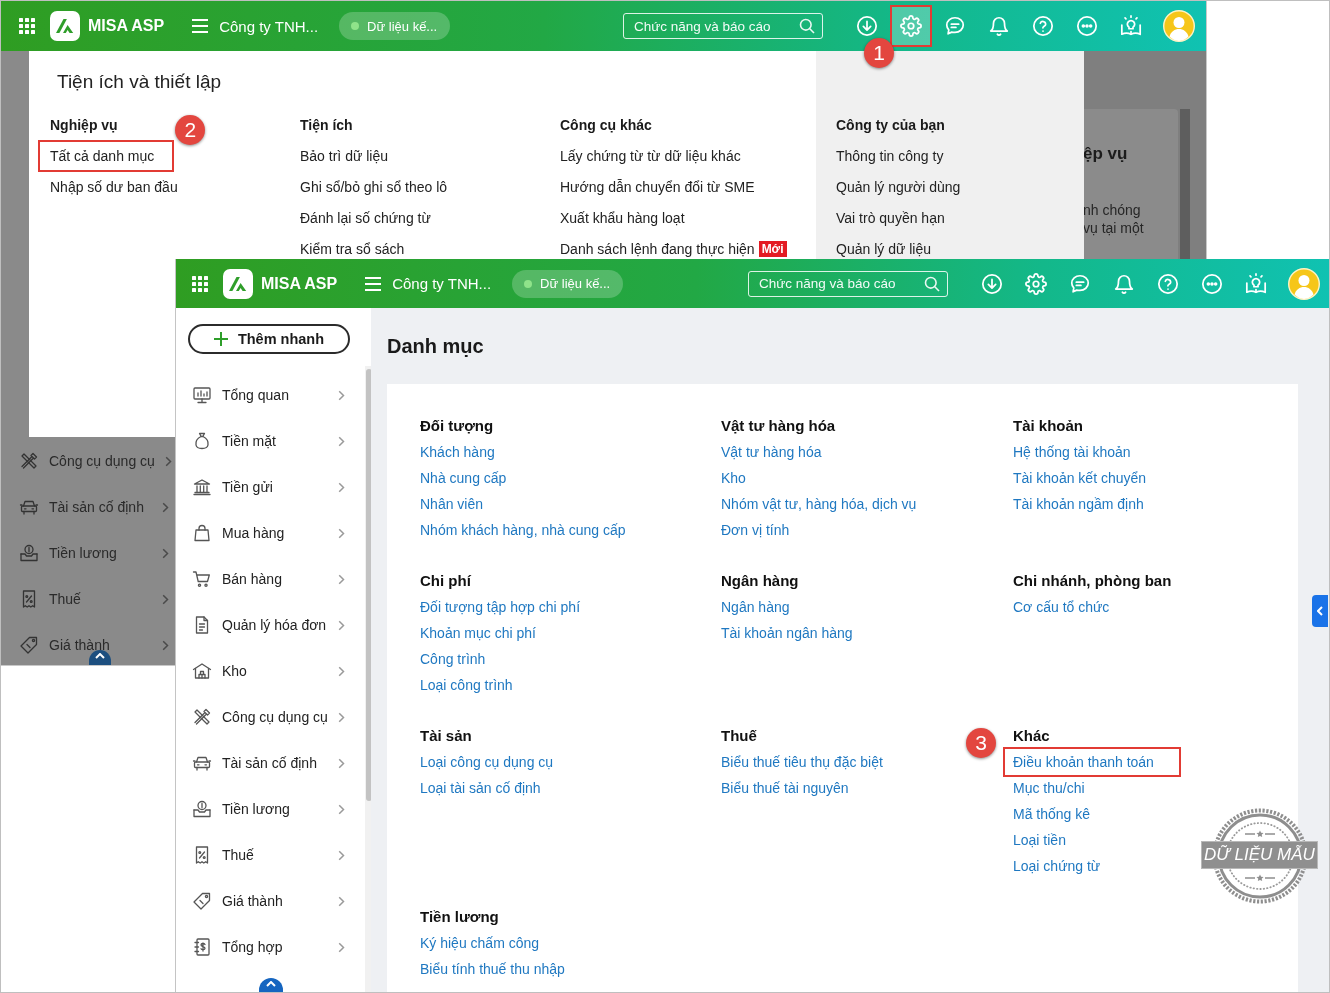  I want to click on catalog-link: Cơ cấu tổ chức, so click(1061, 607).